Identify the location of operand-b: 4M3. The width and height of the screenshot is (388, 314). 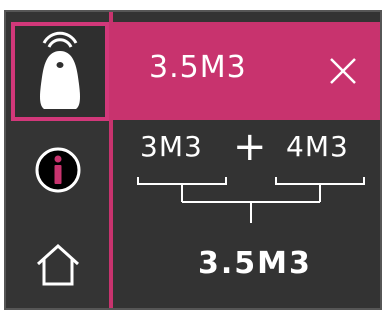
(317, 146).